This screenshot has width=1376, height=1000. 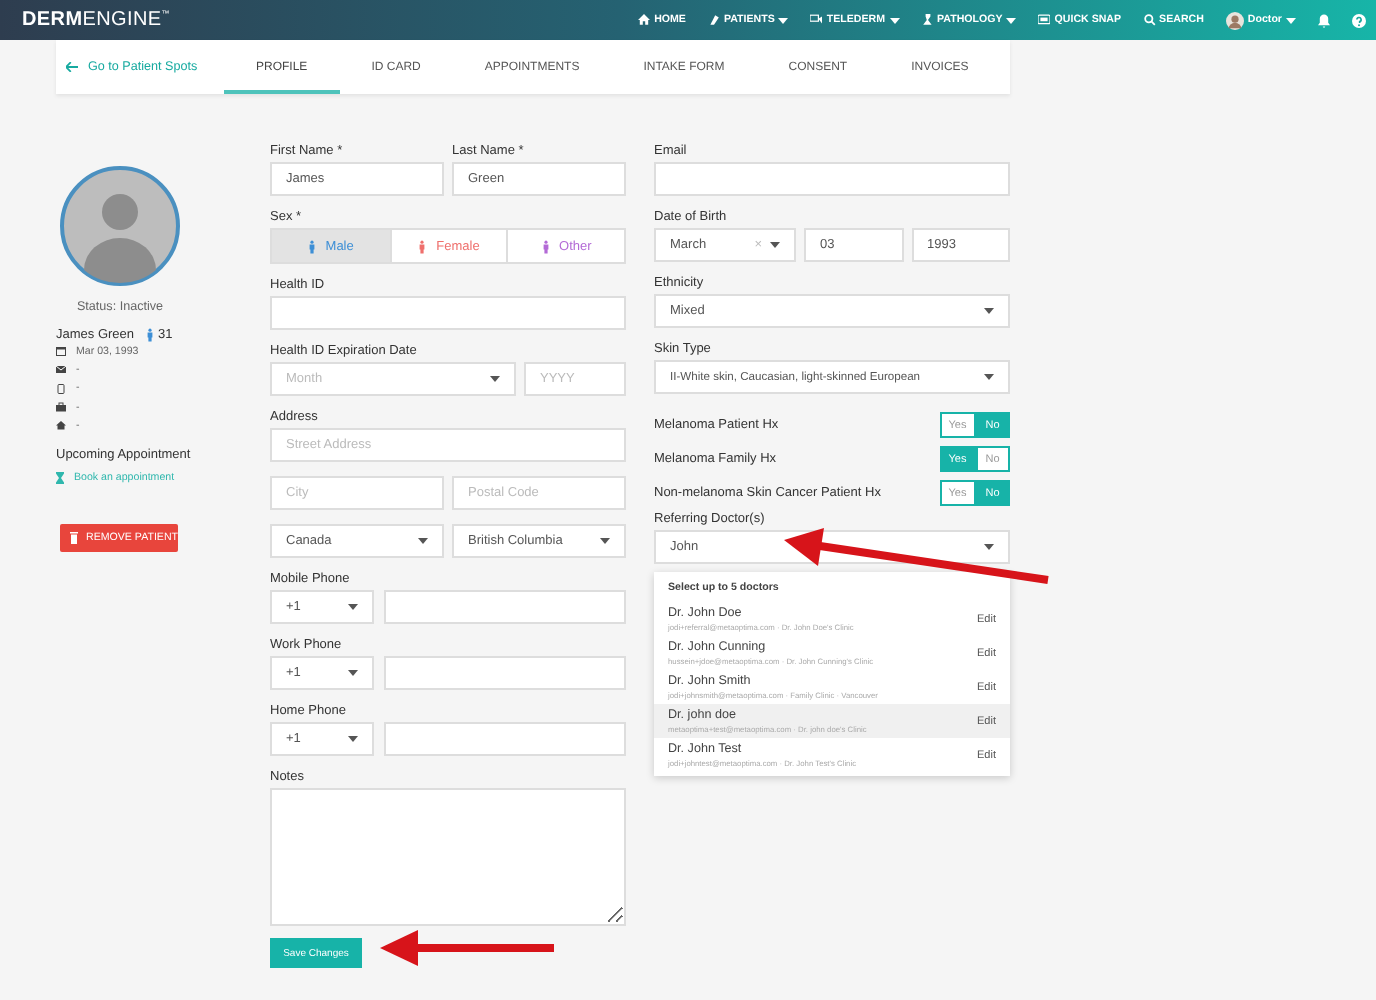 What do you see at coordinates (61, 351) in the screenshot?
I see `calendar-icon` at bounding box center [61, 351].